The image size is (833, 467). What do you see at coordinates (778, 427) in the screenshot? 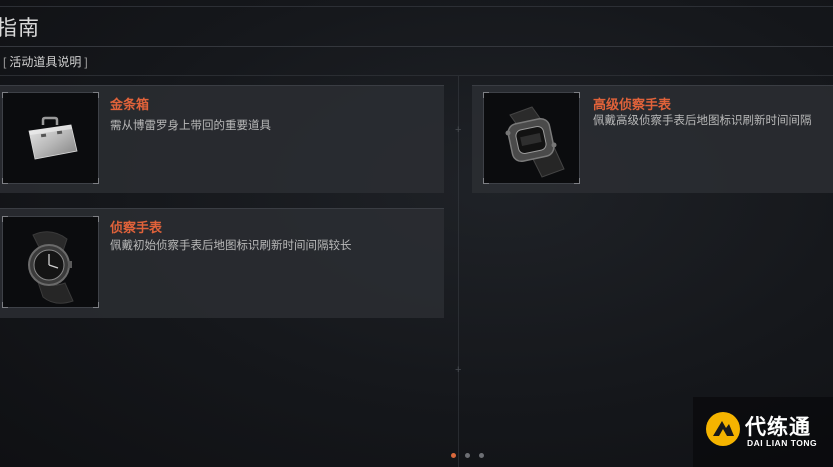
I see `watermark-name-cn: 代练通` at bounding box center [778, 427].